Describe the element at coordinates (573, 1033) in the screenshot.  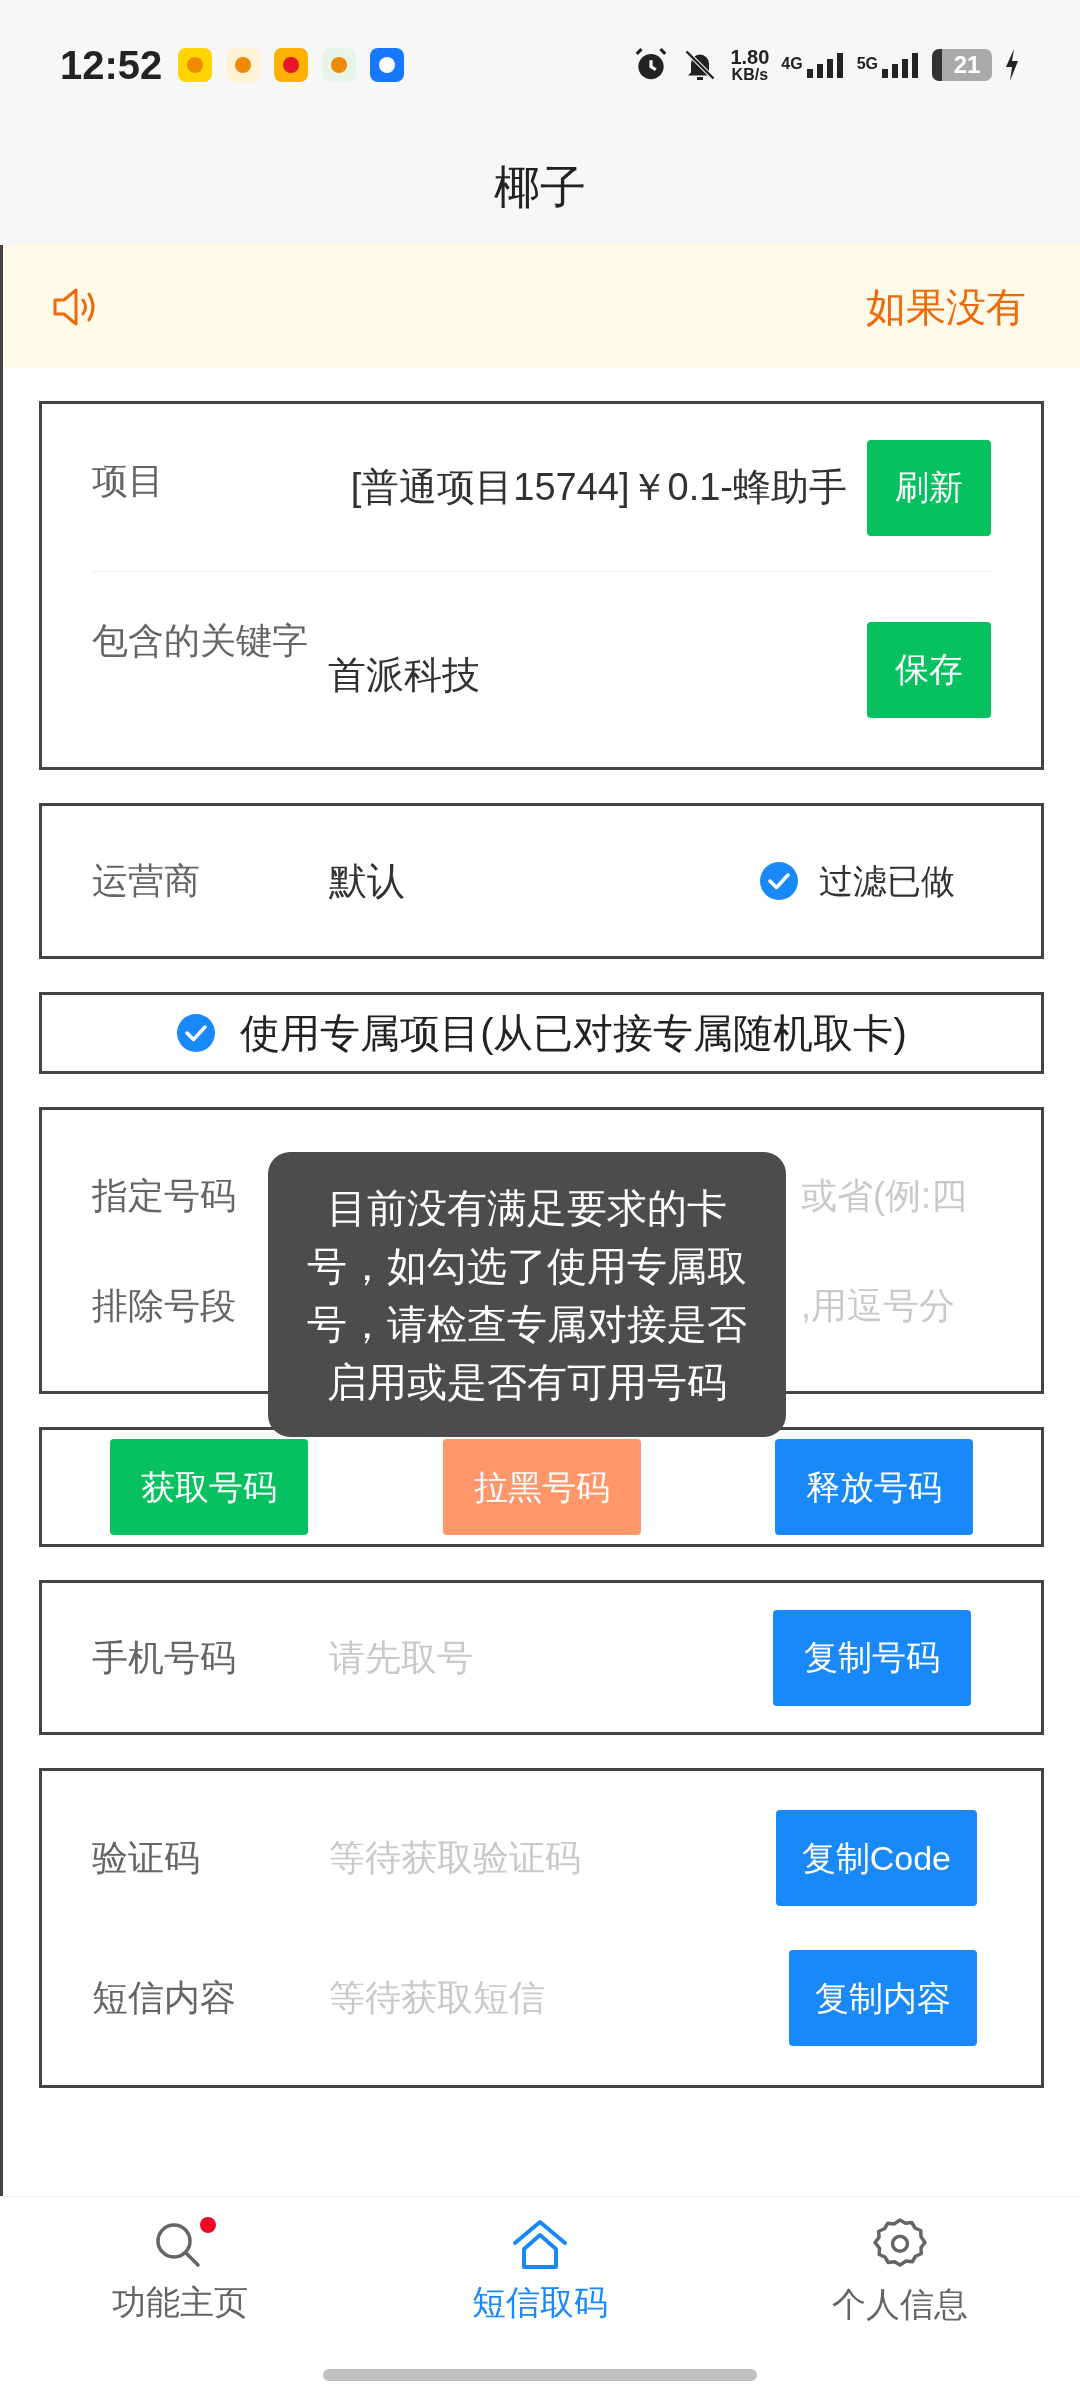
I see `checkbox-label: 使用专属项目(从已对接专属随机取卡)` at that location.